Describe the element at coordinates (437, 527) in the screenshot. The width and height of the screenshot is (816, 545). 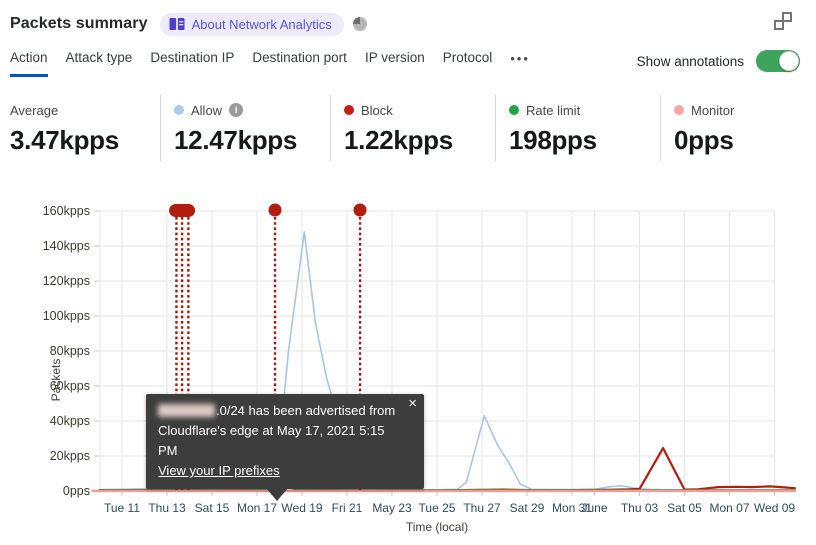
I see `svg-text: Time (local)` at that location.